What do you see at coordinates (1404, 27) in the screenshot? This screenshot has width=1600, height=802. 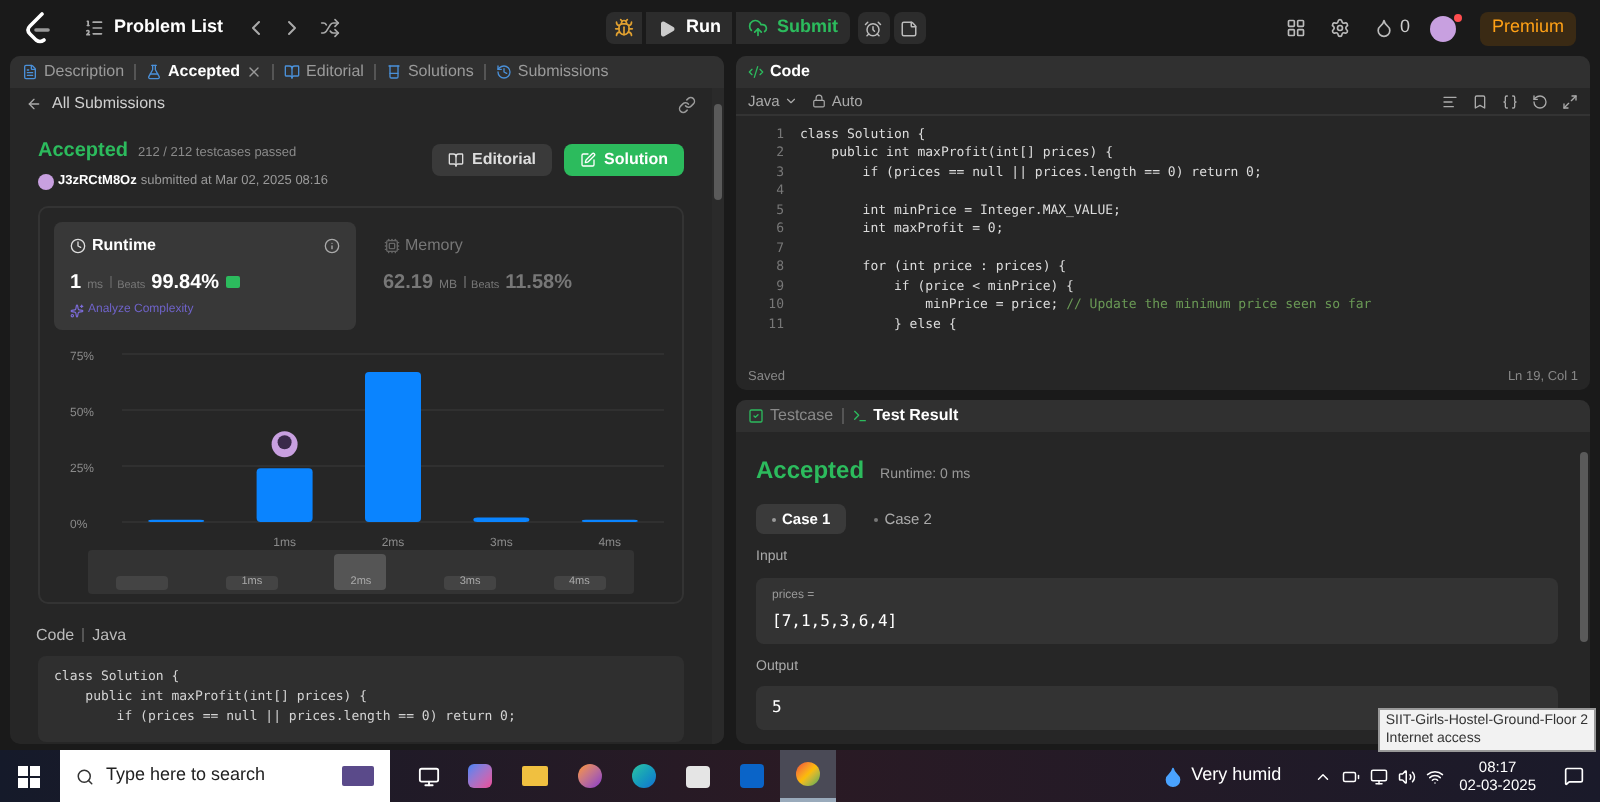 I see `streak-count: 0` at bounding box center [1404, 27].